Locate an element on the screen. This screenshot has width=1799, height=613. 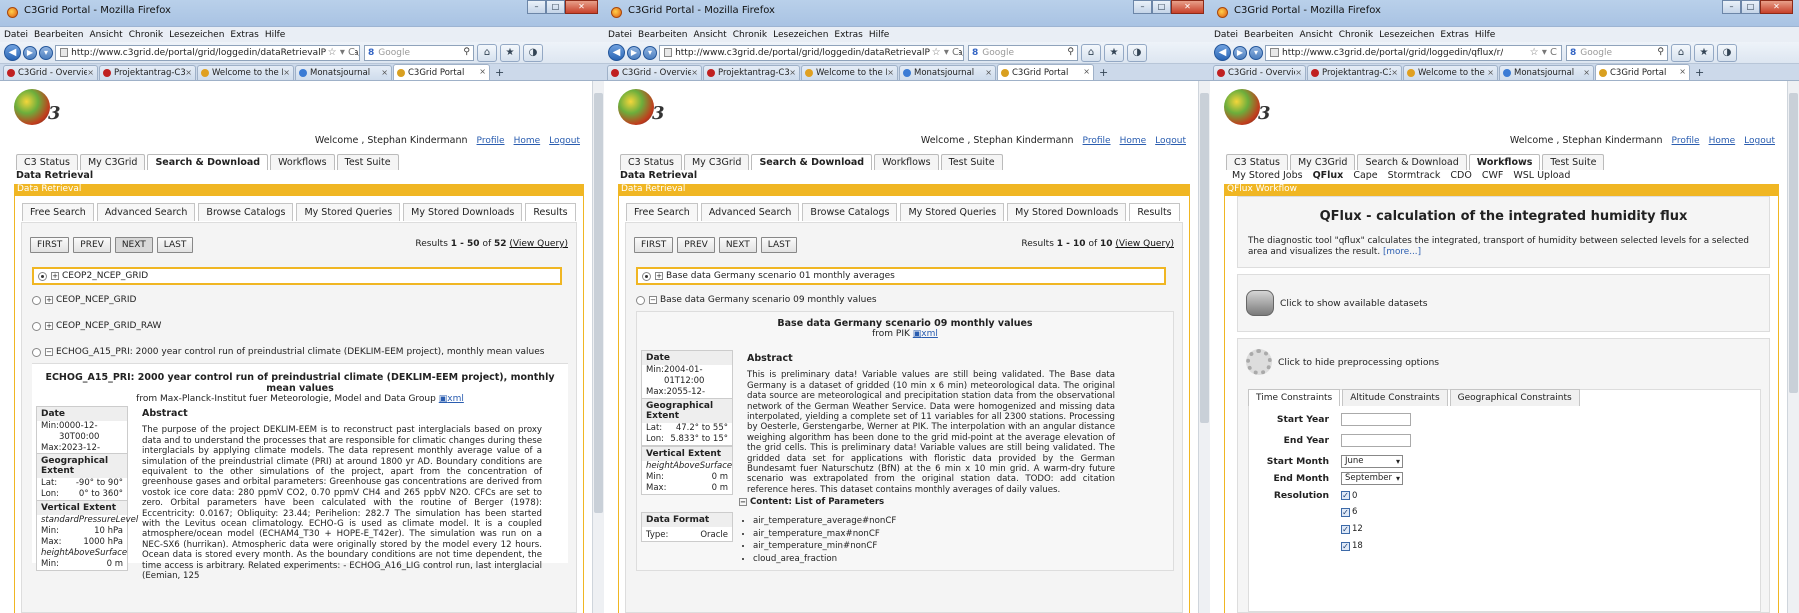
tab-free-search: Free Search is located at coordinates (662, 212).